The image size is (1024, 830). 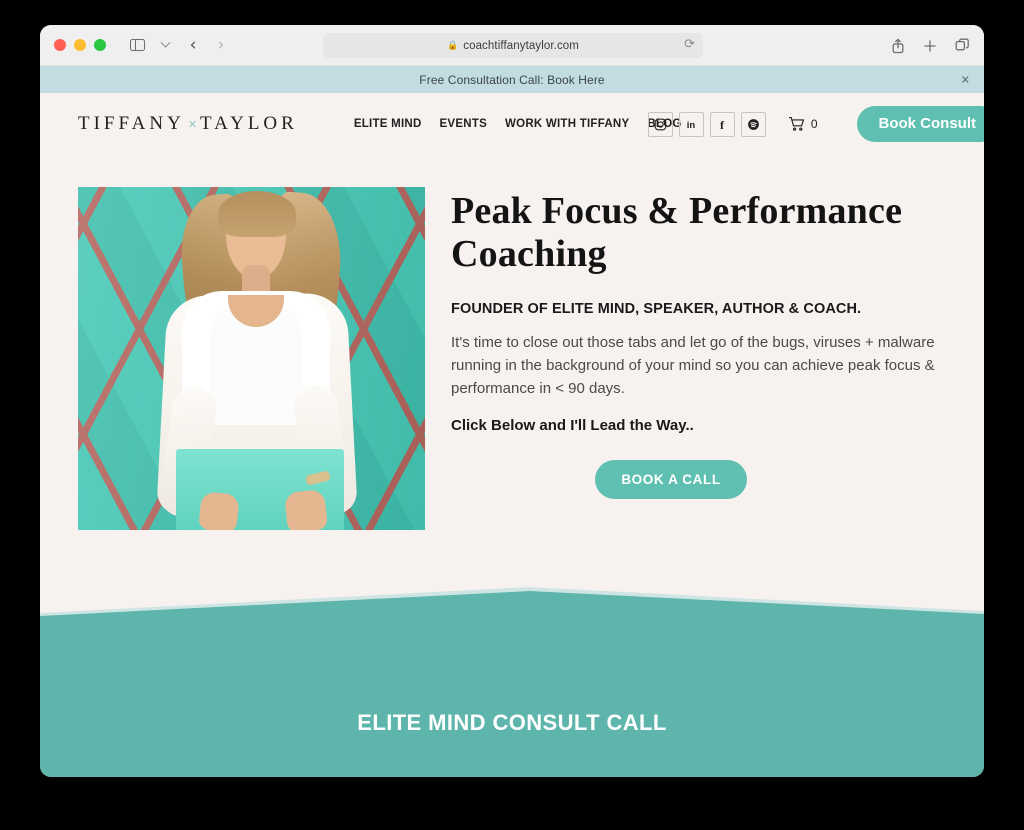 I want to click on section-chevron-divider, so click(x=512, y=602).